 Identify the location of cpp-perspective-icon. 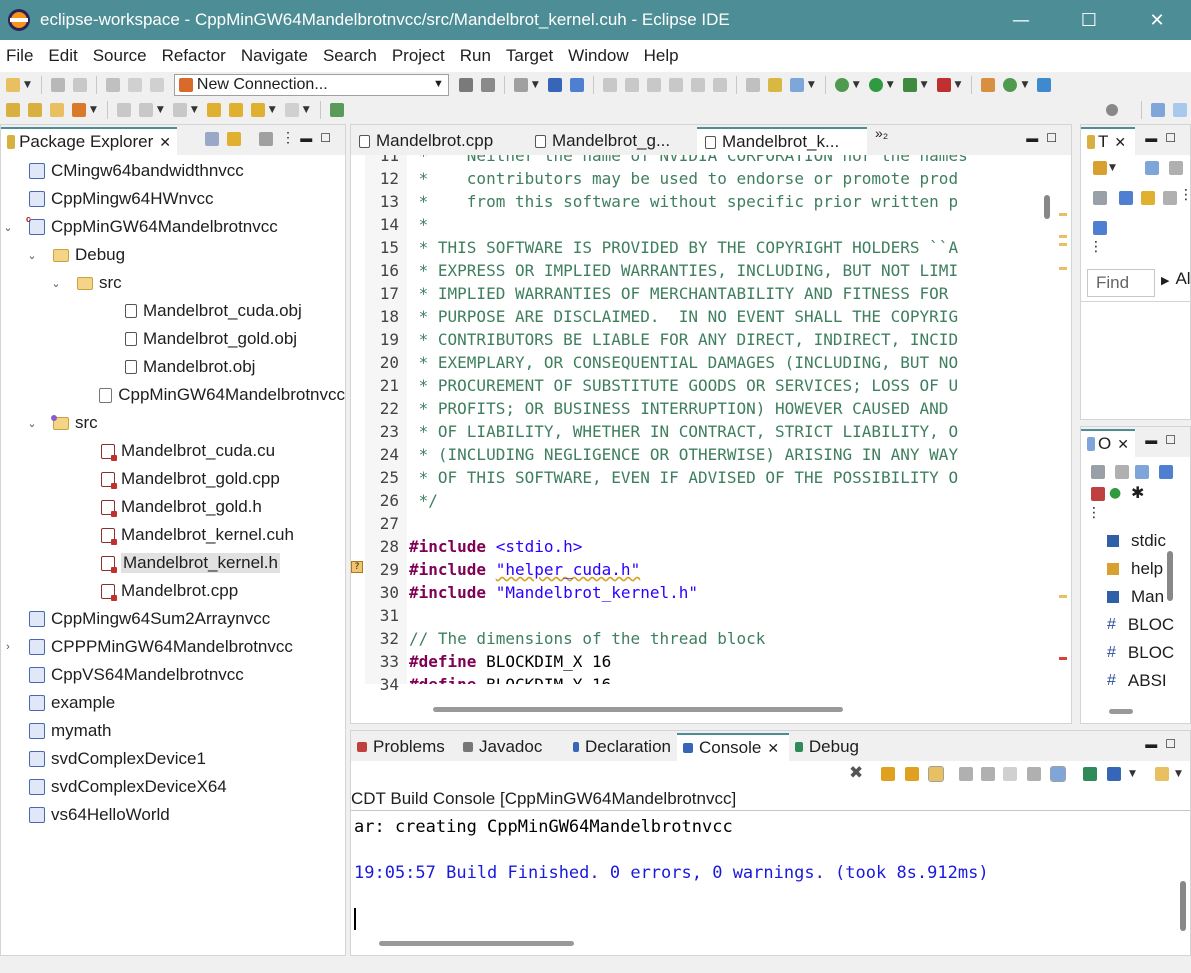
(1180, 110).